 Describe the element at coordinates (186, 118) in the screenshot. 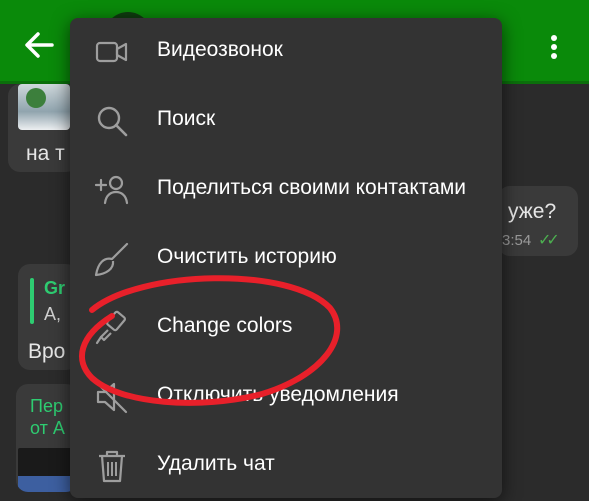

I see `menu-item-label: Поиск` at that location.